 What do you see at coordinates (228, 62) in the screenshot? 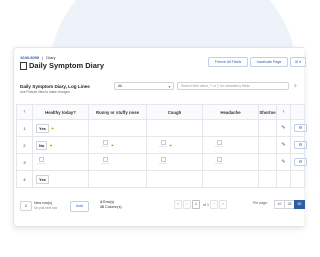
I see `freeze-all-fields-button: Freeze All Fields` at bounding box center [228, 62].